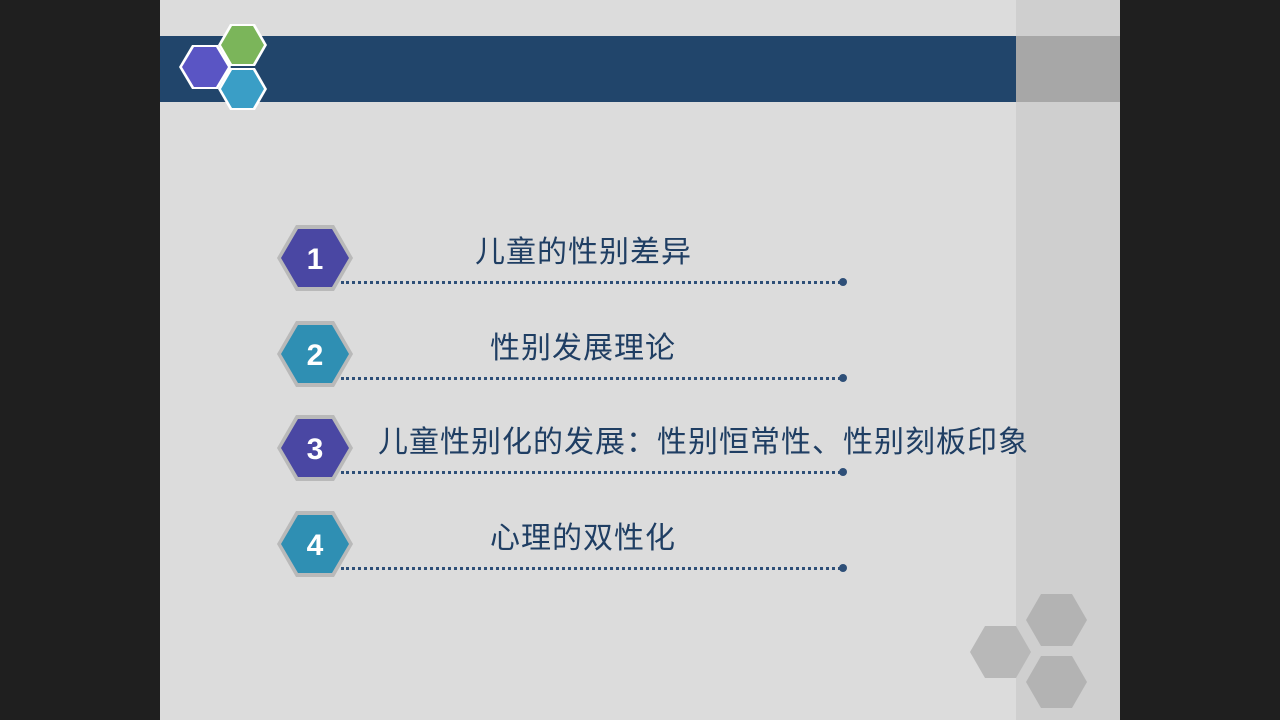 This screenshot has height=720, width=1280. What do you see at coordinates (223, 67) in the screenshot?
I see `hexagon-cluster-logo-icon` at bounding box center [223, 67].